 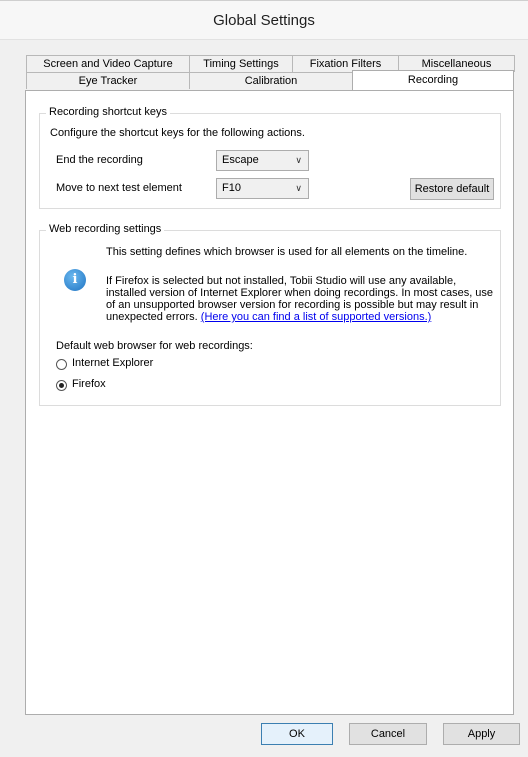 I want to click on tab-calibration: Calibration, so click(x=271, y=80).